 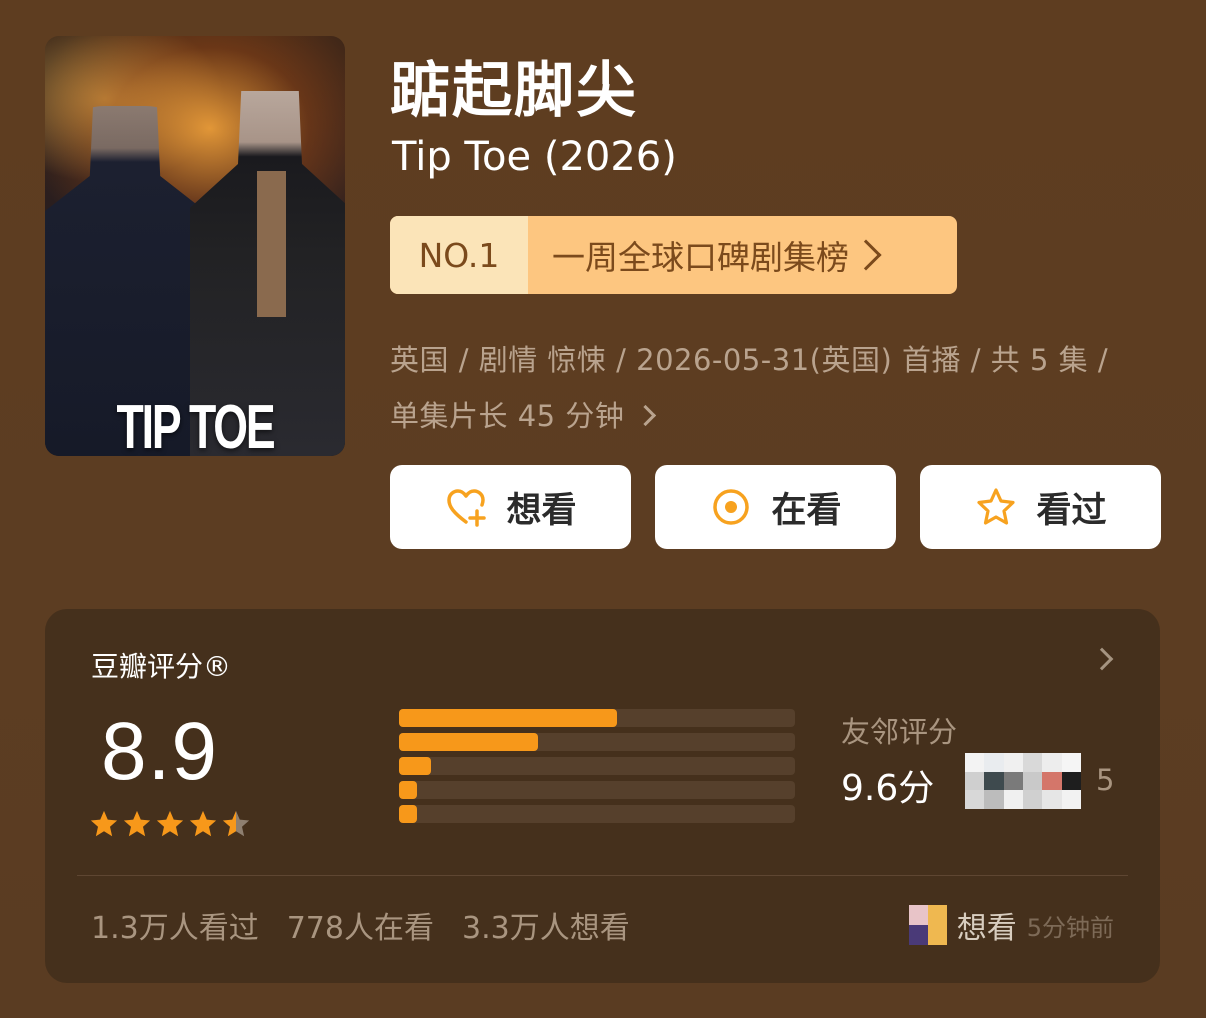 What do you see at coordinates (161, 666) in the screenshot?
I see `rating-panel-title: 豆瓣评分®` at bounding box center [161, 666].